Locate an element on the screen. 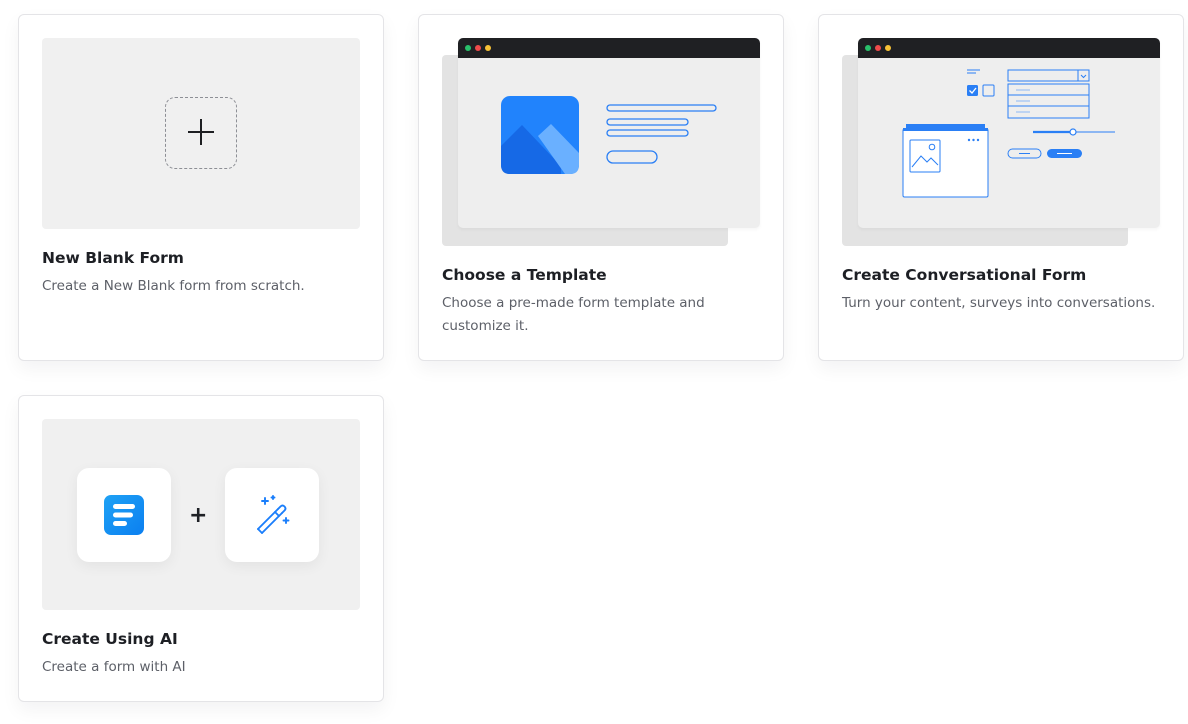  template-illustration is located at coordinates (603, 143).